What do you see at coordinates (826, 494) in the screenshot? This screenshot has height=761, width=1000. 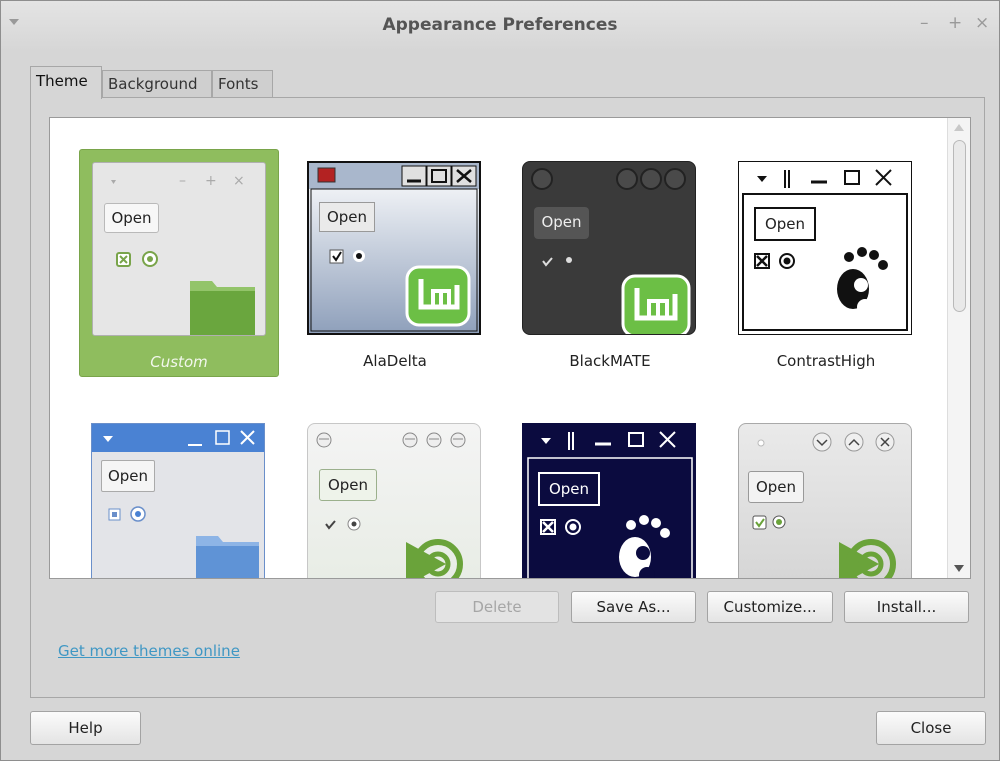 I see `theme-item-8: Open` at bounding box center [826, 494].